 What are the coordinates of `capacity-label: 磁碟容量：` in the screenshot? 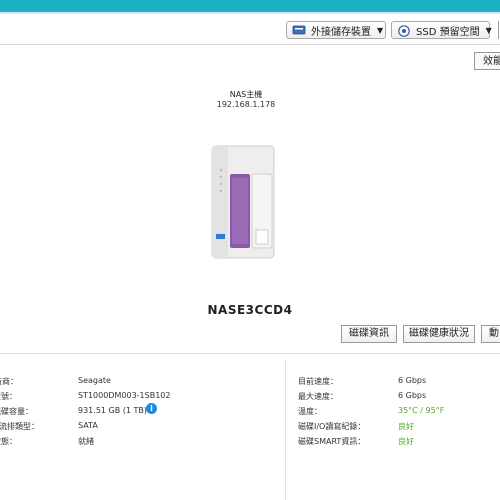 It's located at (16, 411).